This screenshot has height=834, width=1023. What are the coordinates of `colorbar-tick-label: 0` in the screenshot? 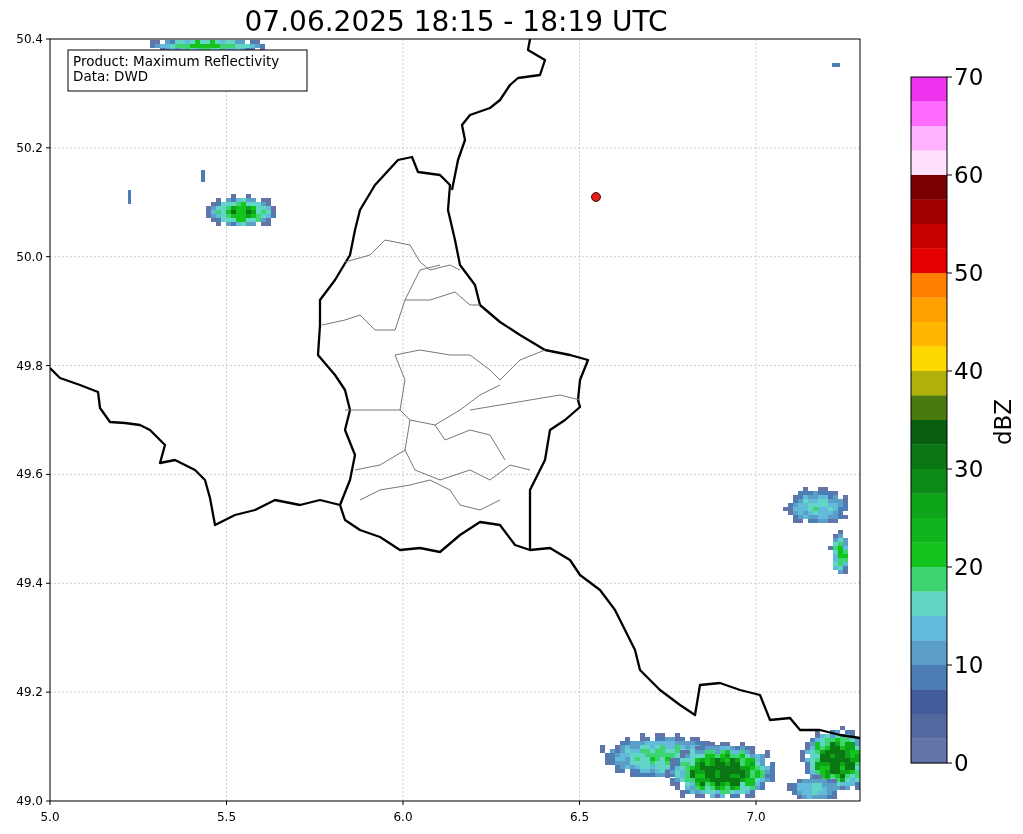 It's located at (961, 763).